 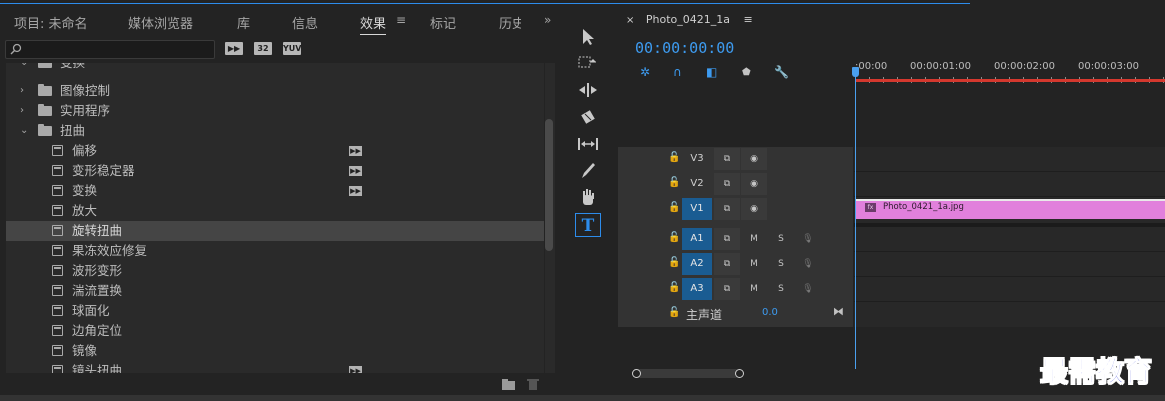 What do you see at coordinates (588, 37) in the screenshot?
I see `selection-tool` at bounding box center [588, 37].